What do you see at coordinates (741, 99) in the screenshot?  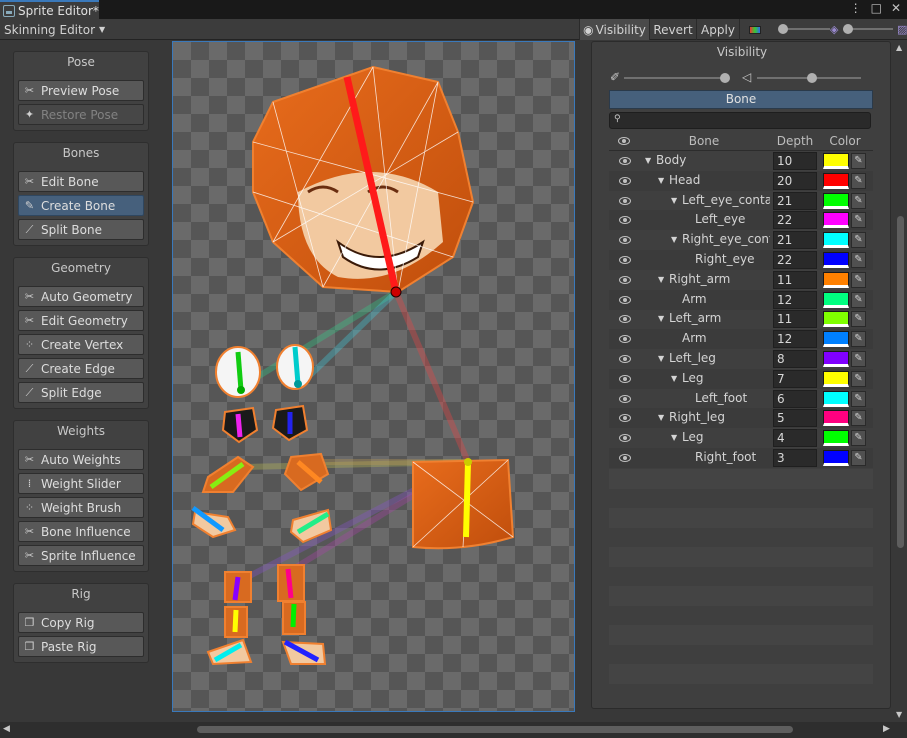 I see `tab-bone: Bone` at bounding box center [741, 99].